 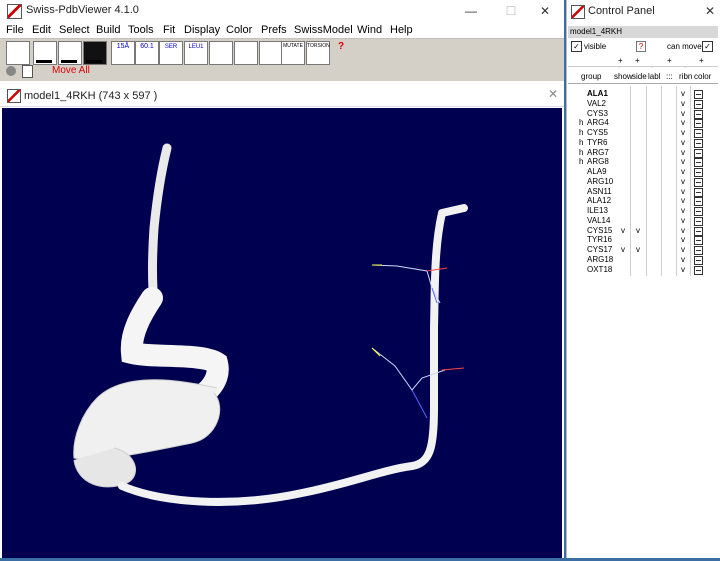 What do you see at coordinates (643, 250) in the screenshot?
I see `residue-row: CYS17 v v v` at bounding box center [643, 250].